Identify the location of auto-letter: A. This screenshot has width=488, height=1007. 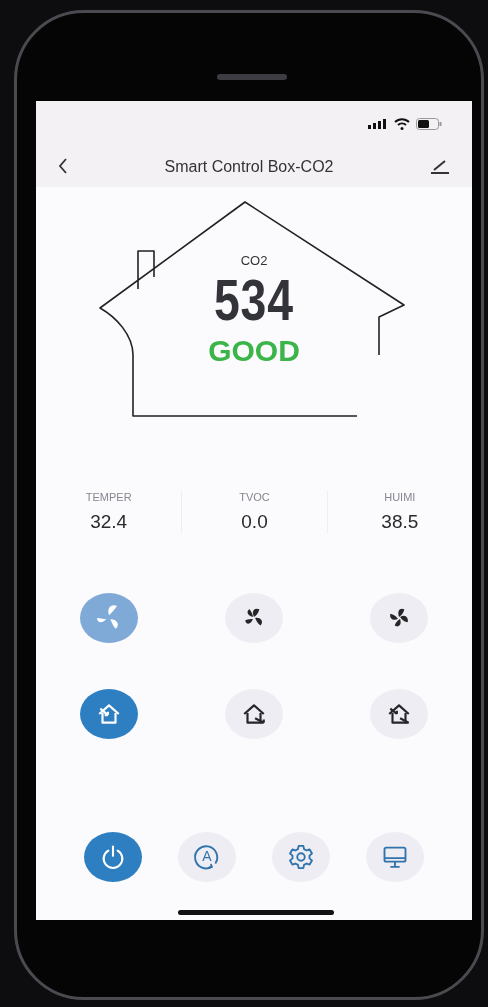
(207, 856).